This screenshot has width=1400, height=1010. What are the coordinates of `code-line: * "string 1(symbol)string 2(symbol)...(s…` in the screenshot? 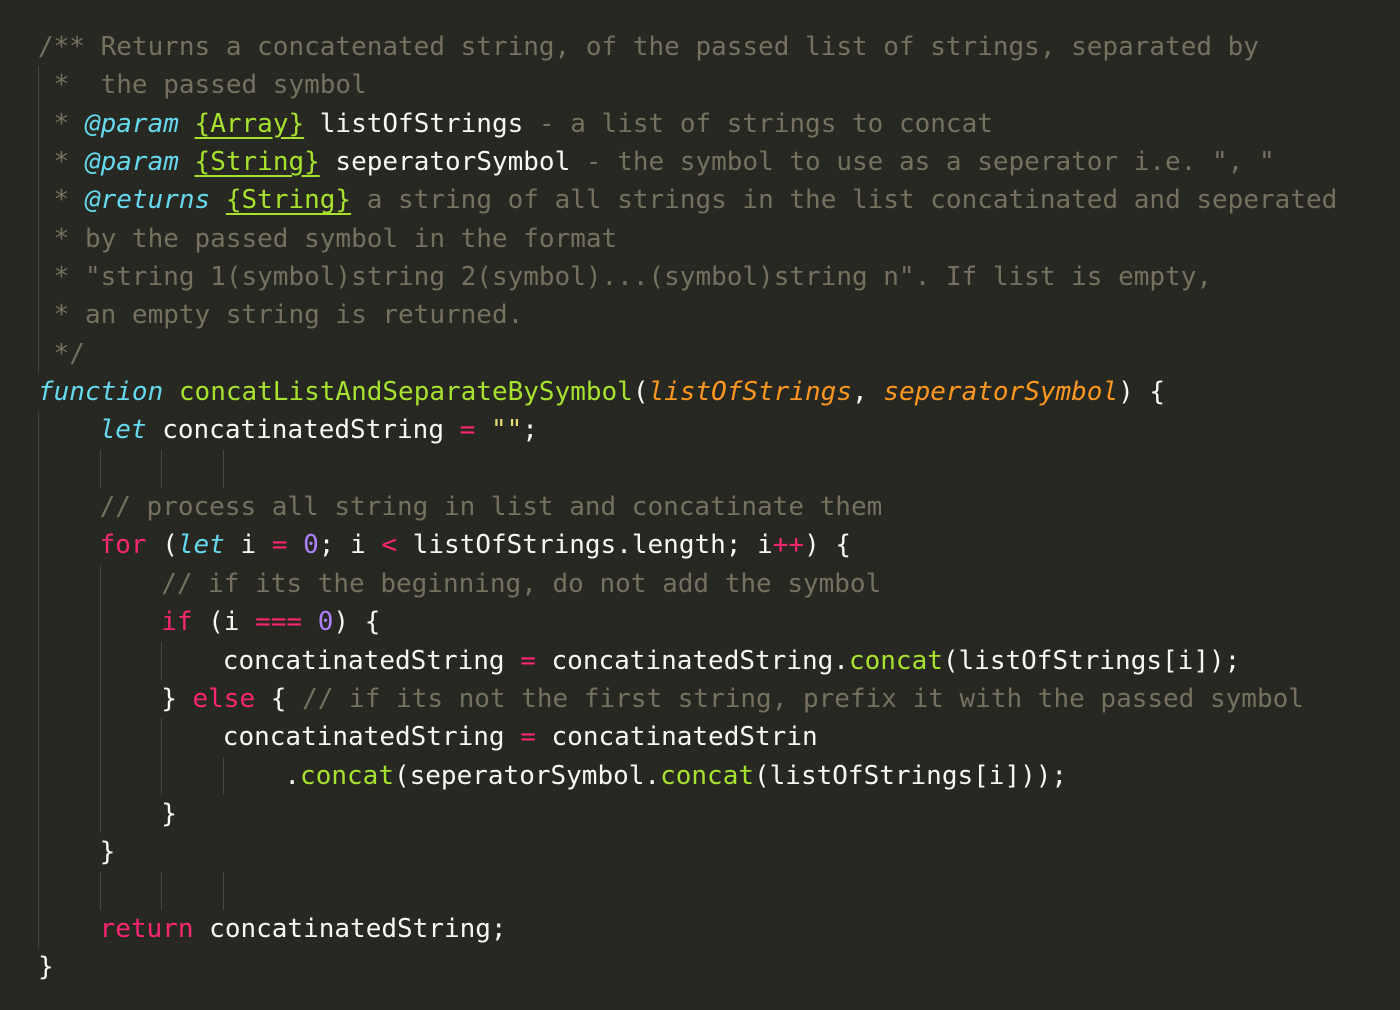 It's located at (700, 277).